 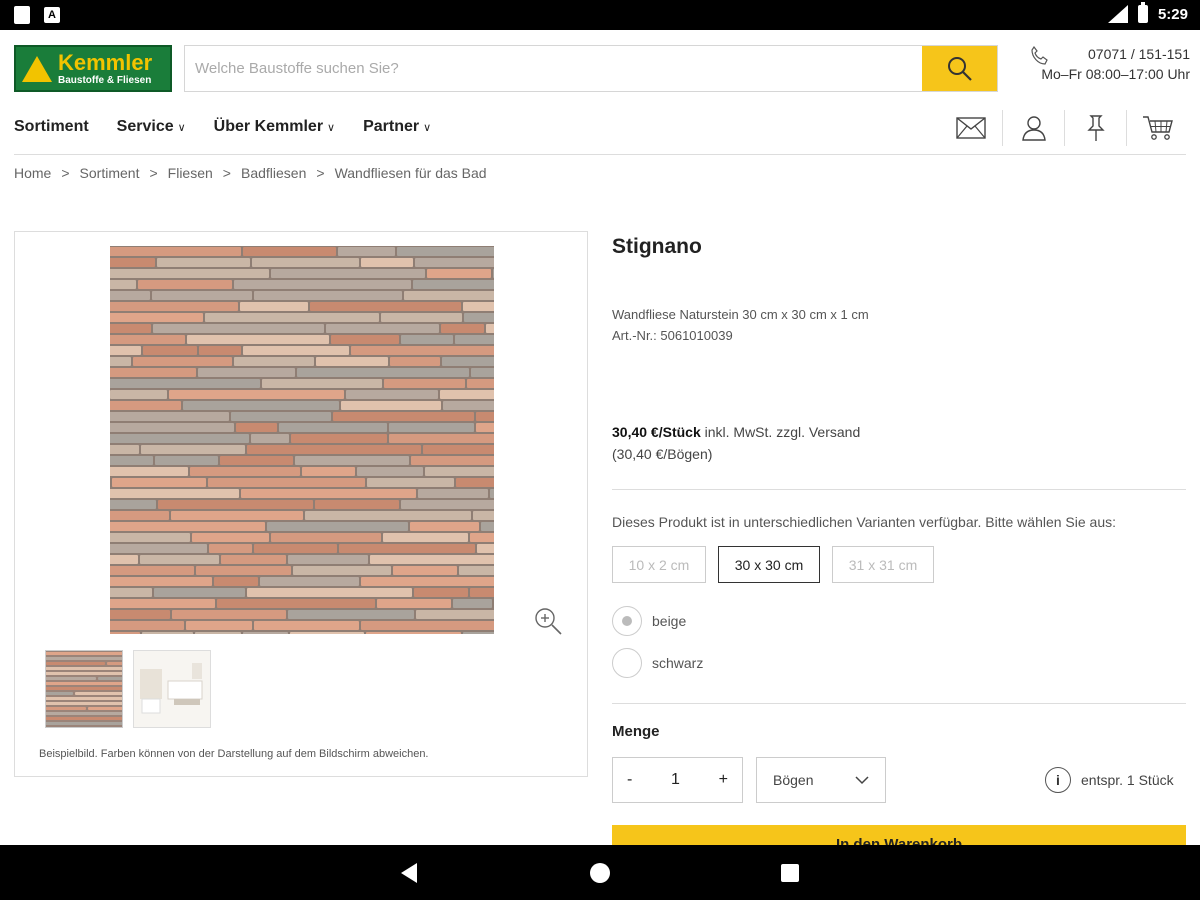 I want to click on mail-icon, so click(x=971, y=128).